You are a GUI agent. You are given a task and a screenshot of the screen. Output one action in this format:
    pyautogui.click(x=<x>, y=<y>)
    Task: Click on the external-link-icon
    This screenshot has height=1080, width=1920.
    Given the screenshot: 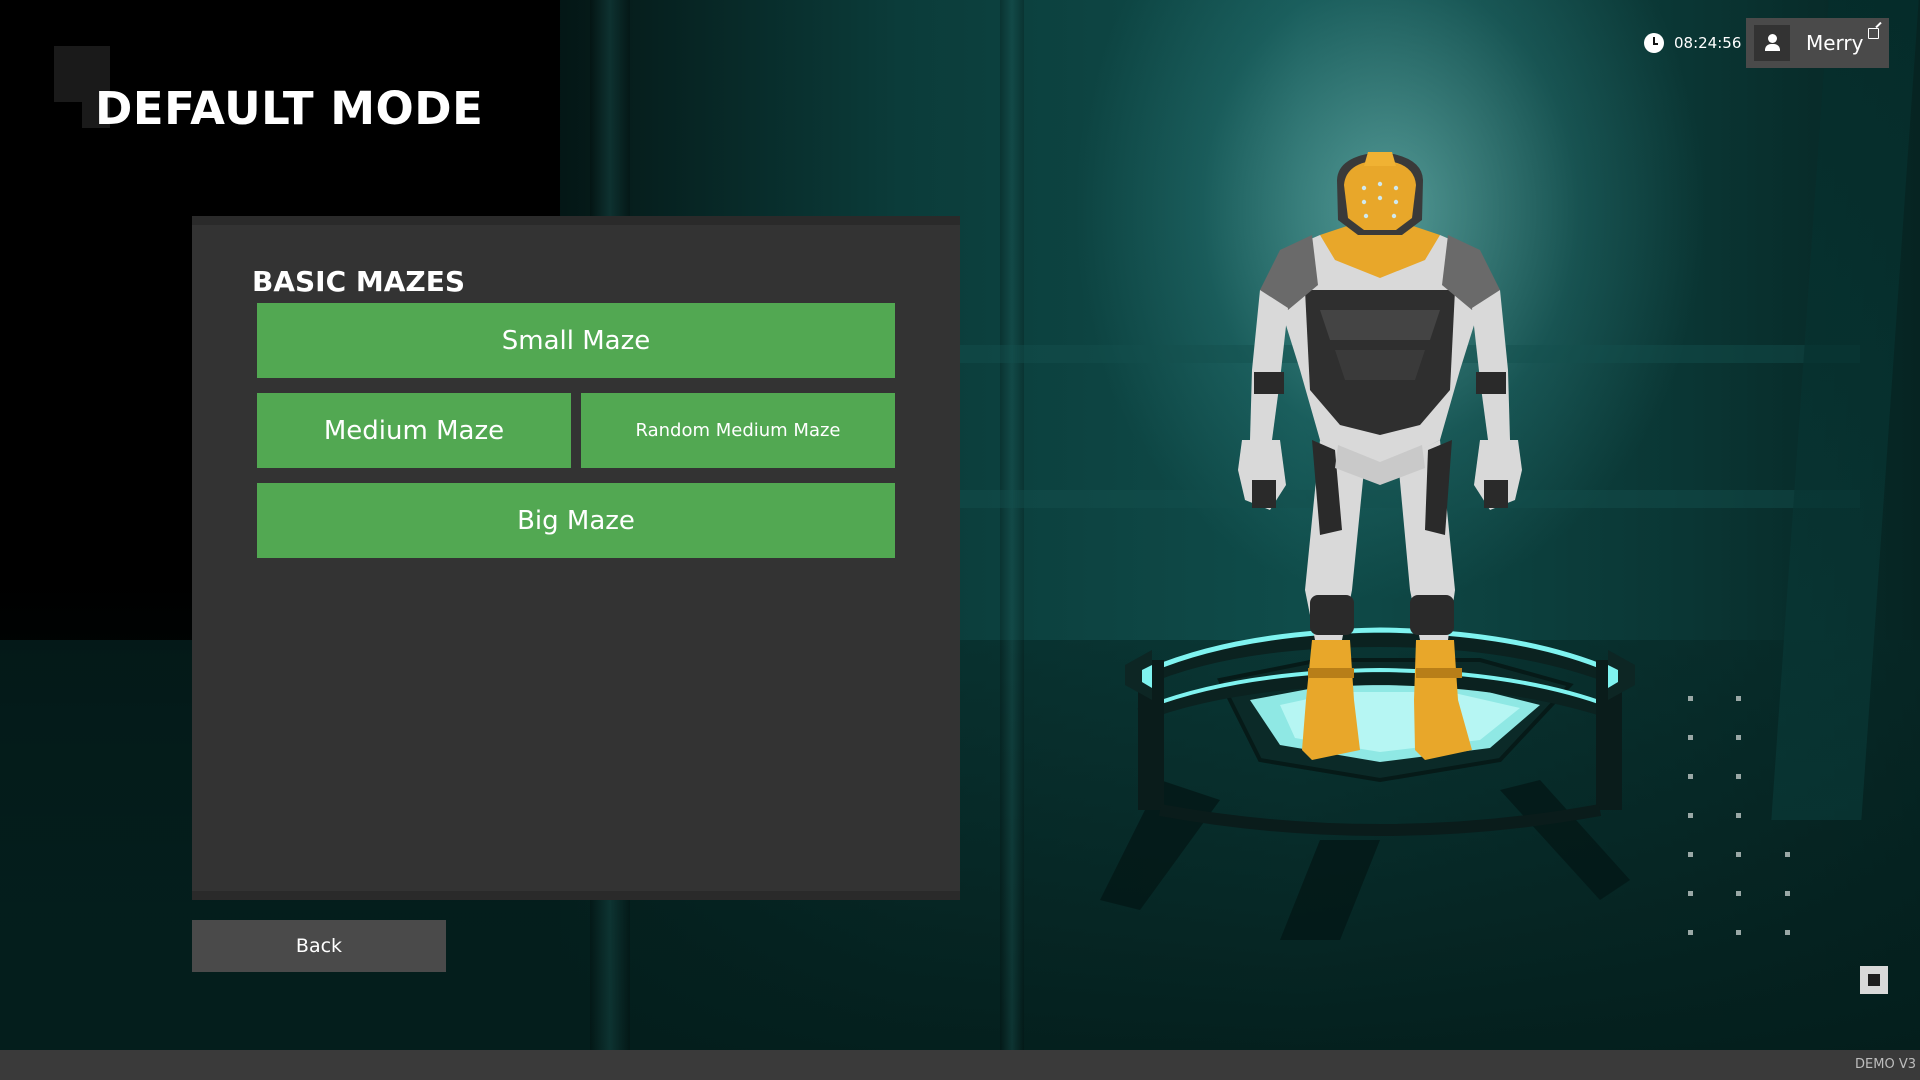 What is the action you would take?
    pyautogui.click(x=1873, y=33)
    